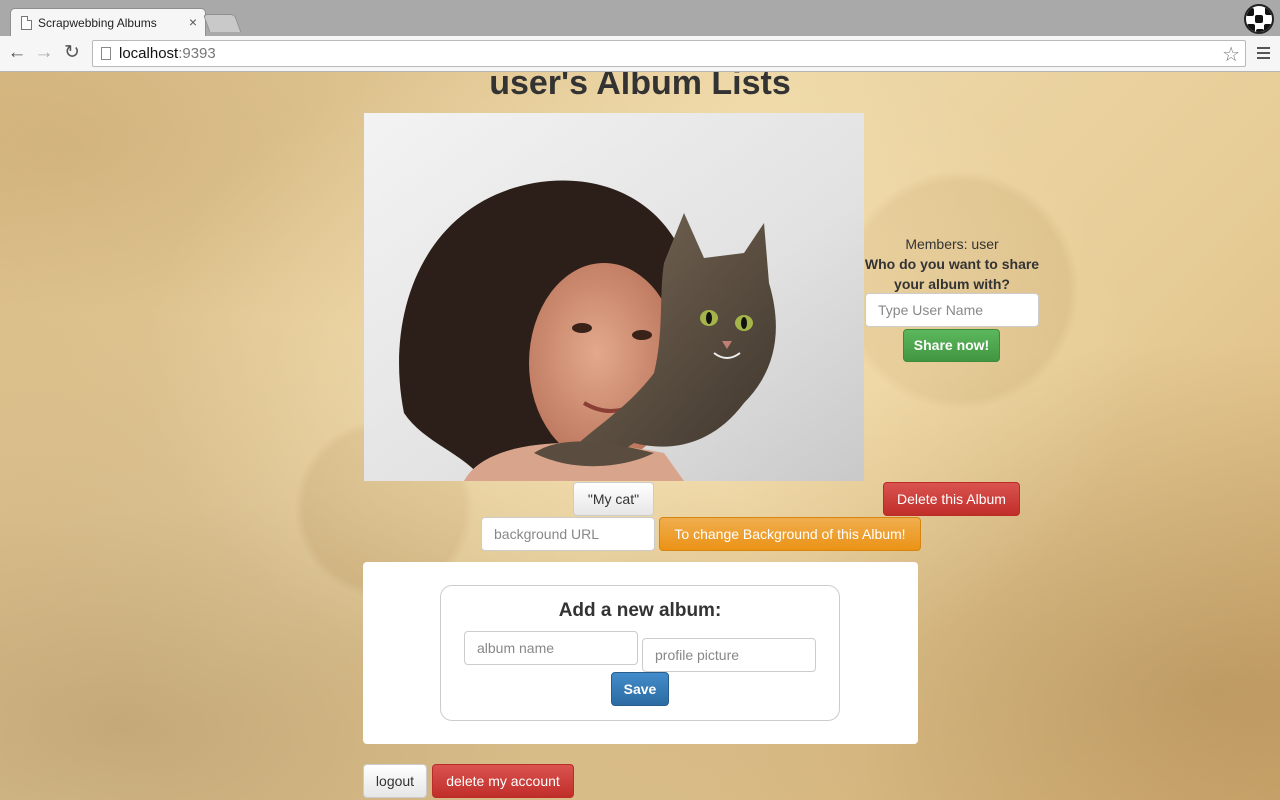 The height and width of the screenshot is (800, 1280). What do you see at coordinates (640, 87) in the screenshot?
I see `page-title: user's Album Lists` at bounding box center [640, 87].